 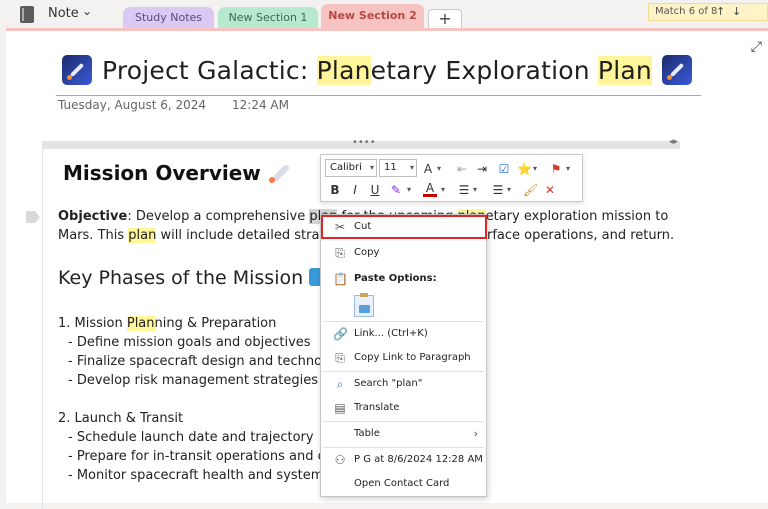 I want to click on resize-handle-icon: ◂▸, so click(x=673, y=142).